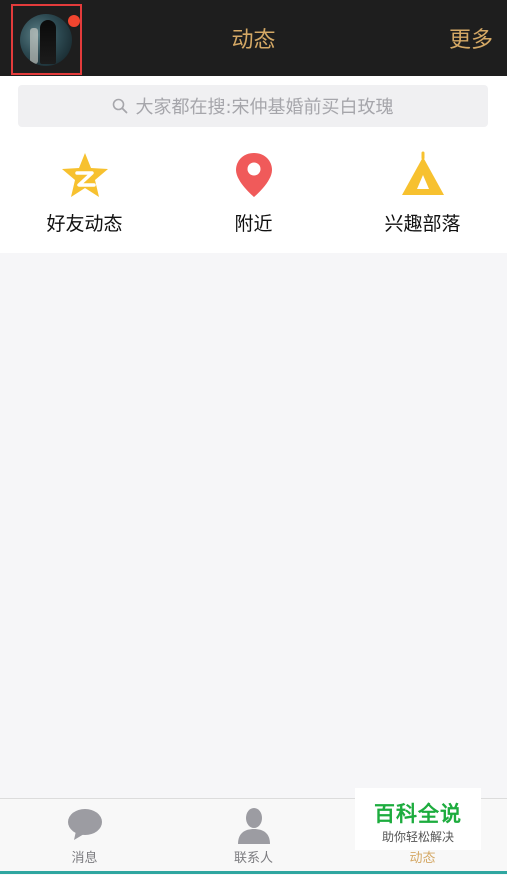  What do you see at coordinates (84, 824) in the screenshot?
I see `chat-bubble-icon` at bounding box center [84, 824].